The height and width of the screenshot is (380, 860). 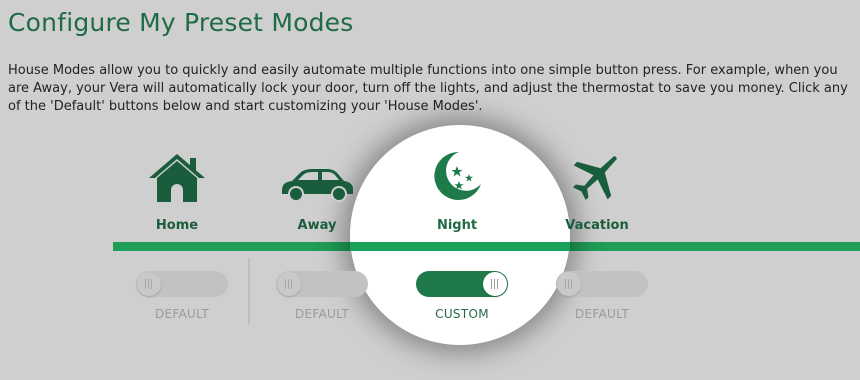 I want to click on mode-night: Night, so click(x=457, y=186).